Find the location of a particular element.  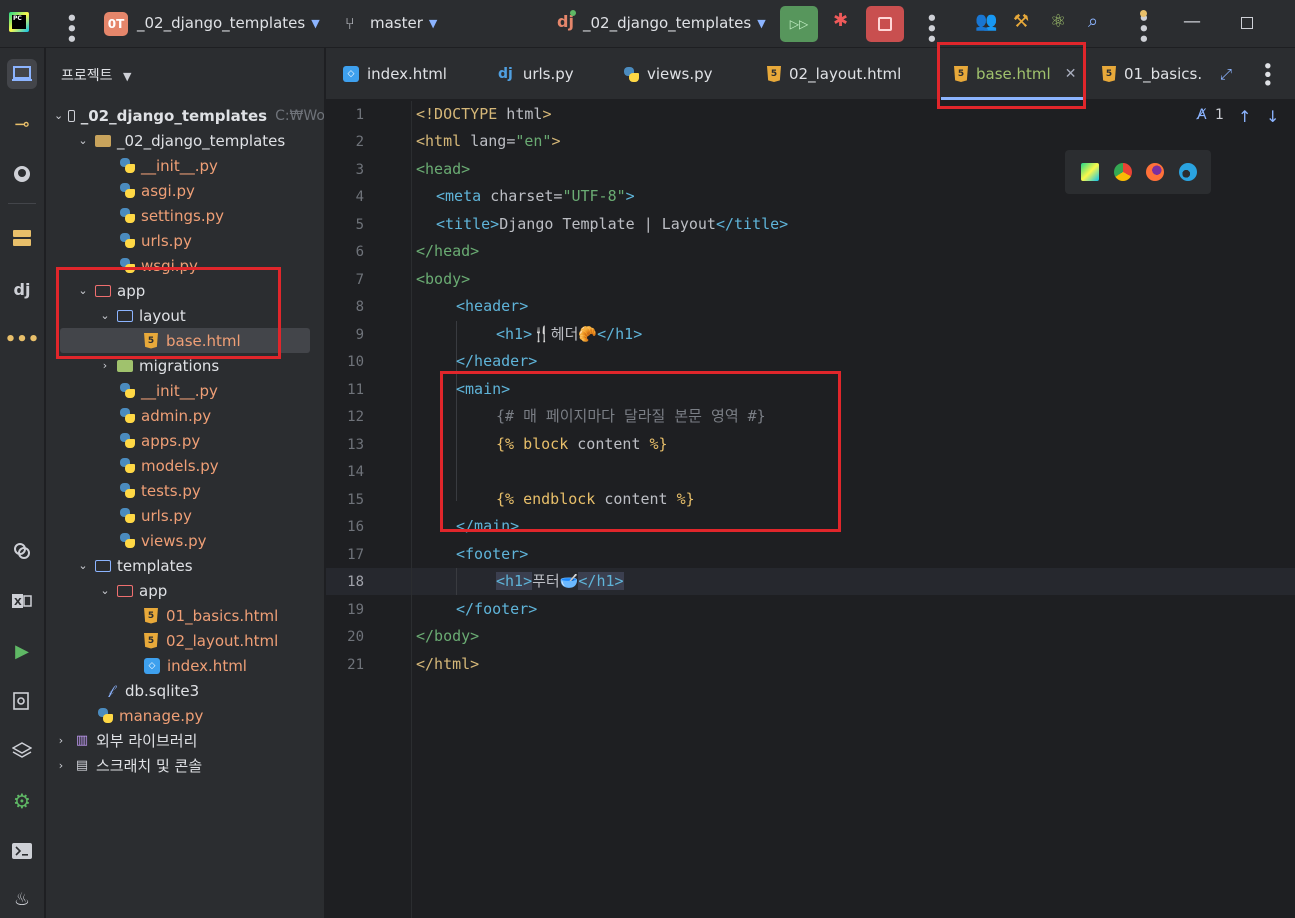

run-button: ▷▷ is located at coordinates (799, 24).